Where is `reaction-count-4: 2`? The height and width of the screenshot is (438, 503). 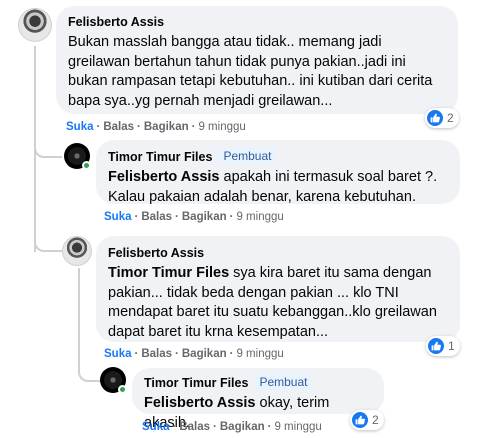
reaction-count-4: 2 is located at coordinates (367, 420).